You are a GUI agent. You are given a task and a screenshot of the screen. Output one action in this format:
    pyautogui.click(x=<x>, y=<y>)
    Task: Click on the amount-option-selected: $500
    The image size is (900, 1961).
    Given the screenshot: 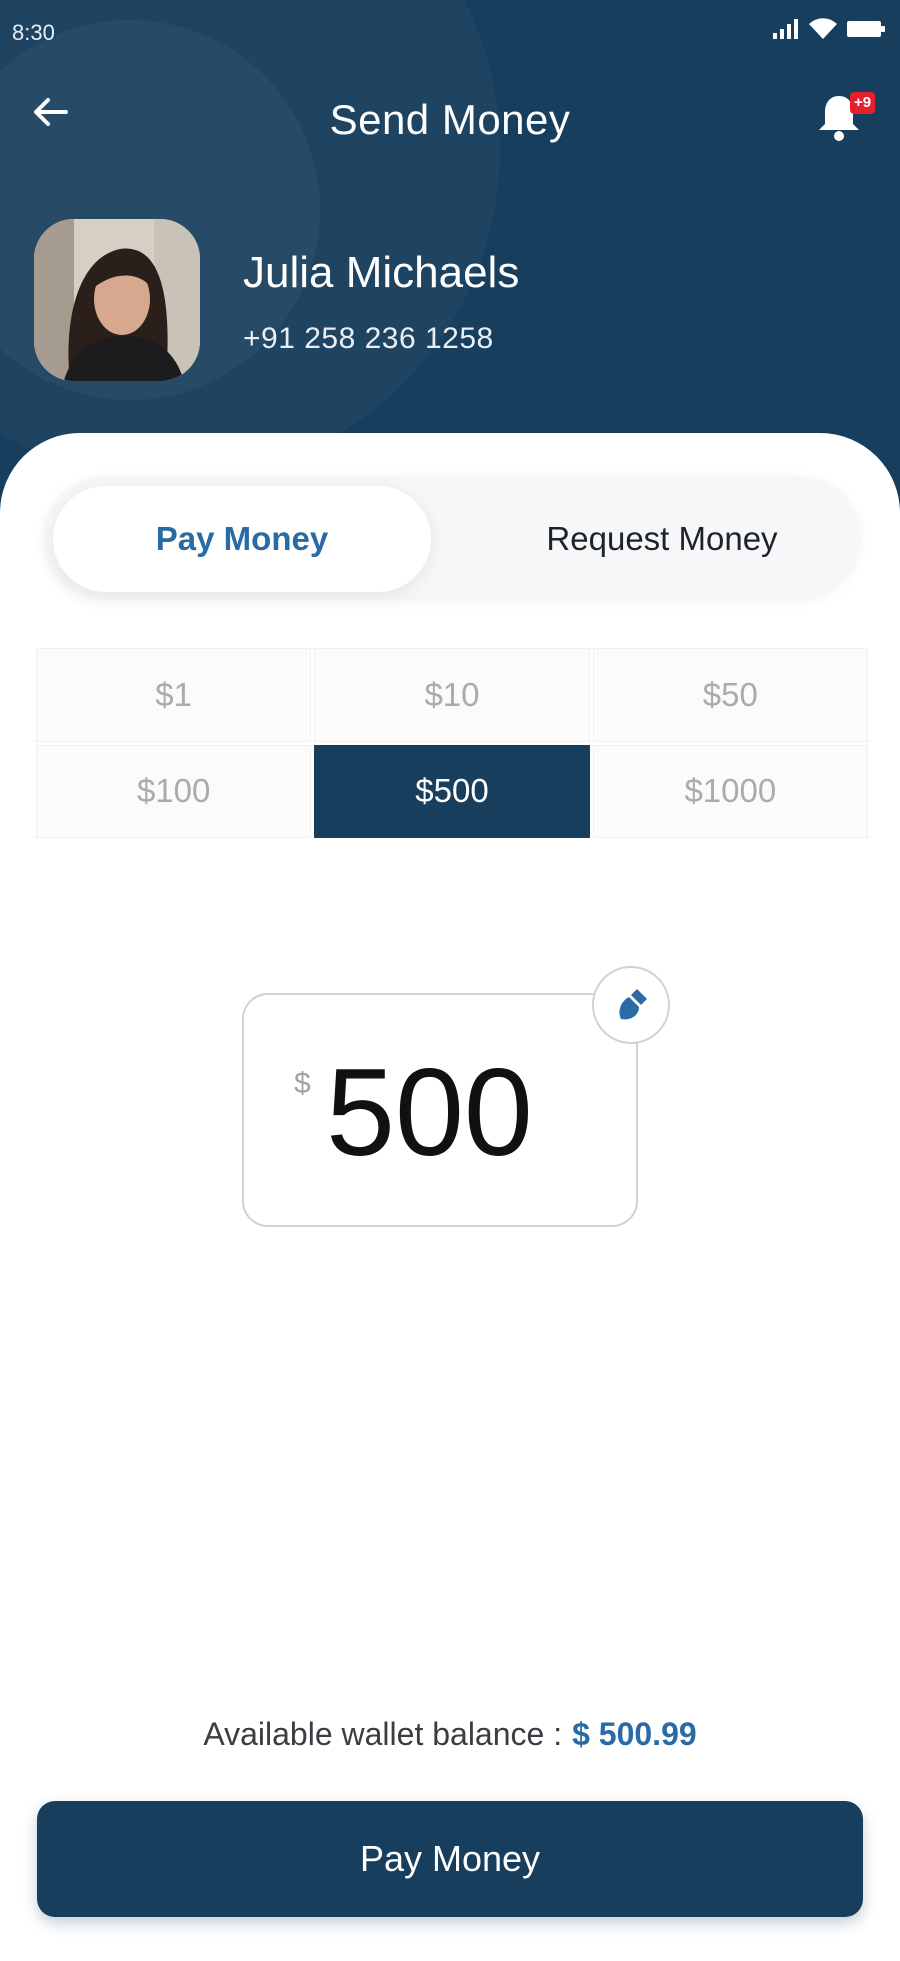 What is the action you would take?
    pyautogui.click(x=452, y=791)
    